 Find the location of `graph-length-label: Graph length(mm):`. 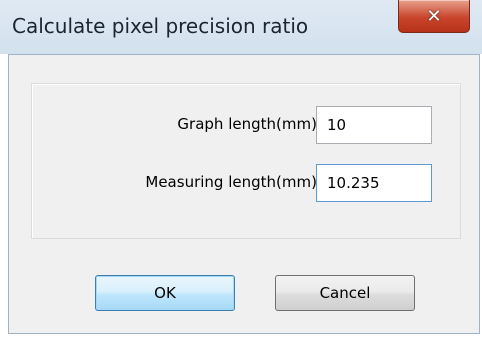

graph-length-label: Graph length(mm): is located at coordinates (249, 124).